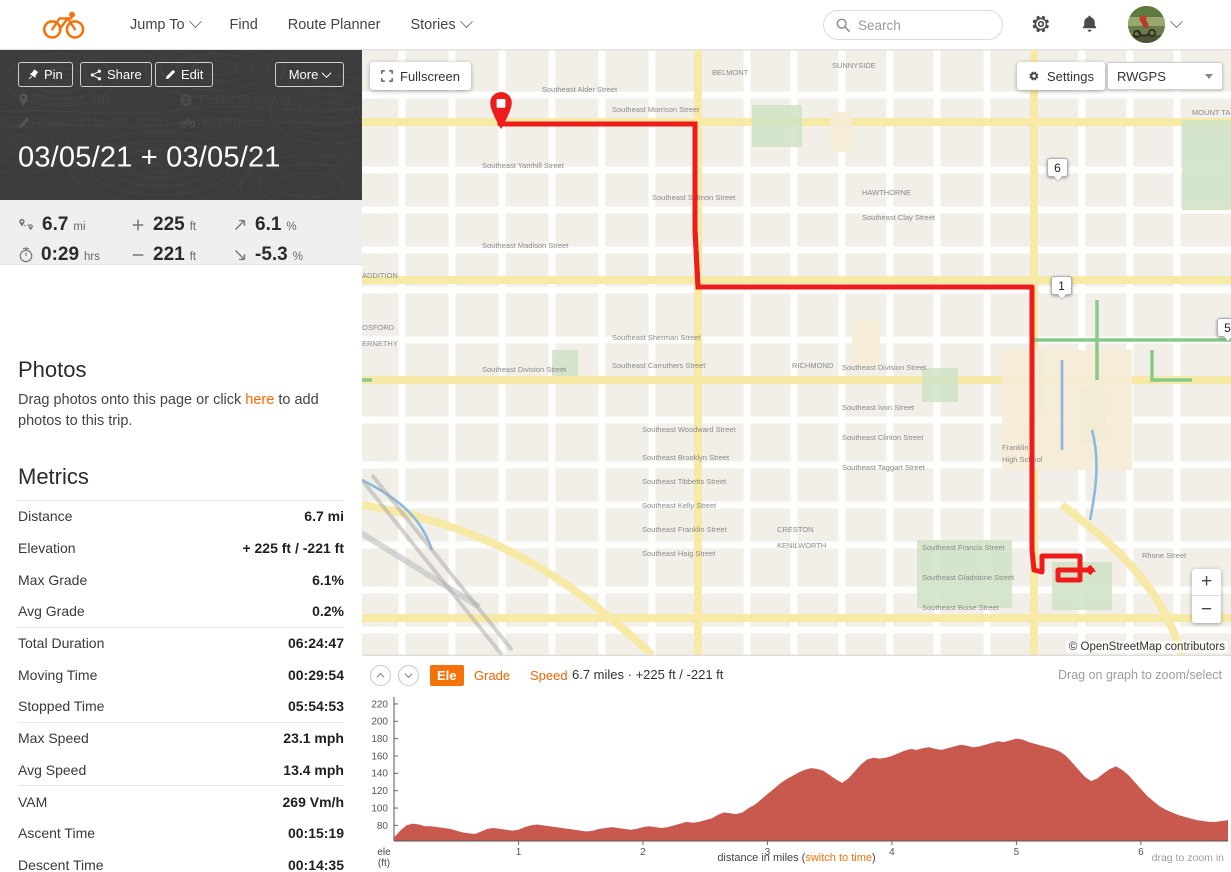  Describe the element at coordinates (430, 76) in the screenshot. I see `fullscreen-label: Fullscreen` at that location.